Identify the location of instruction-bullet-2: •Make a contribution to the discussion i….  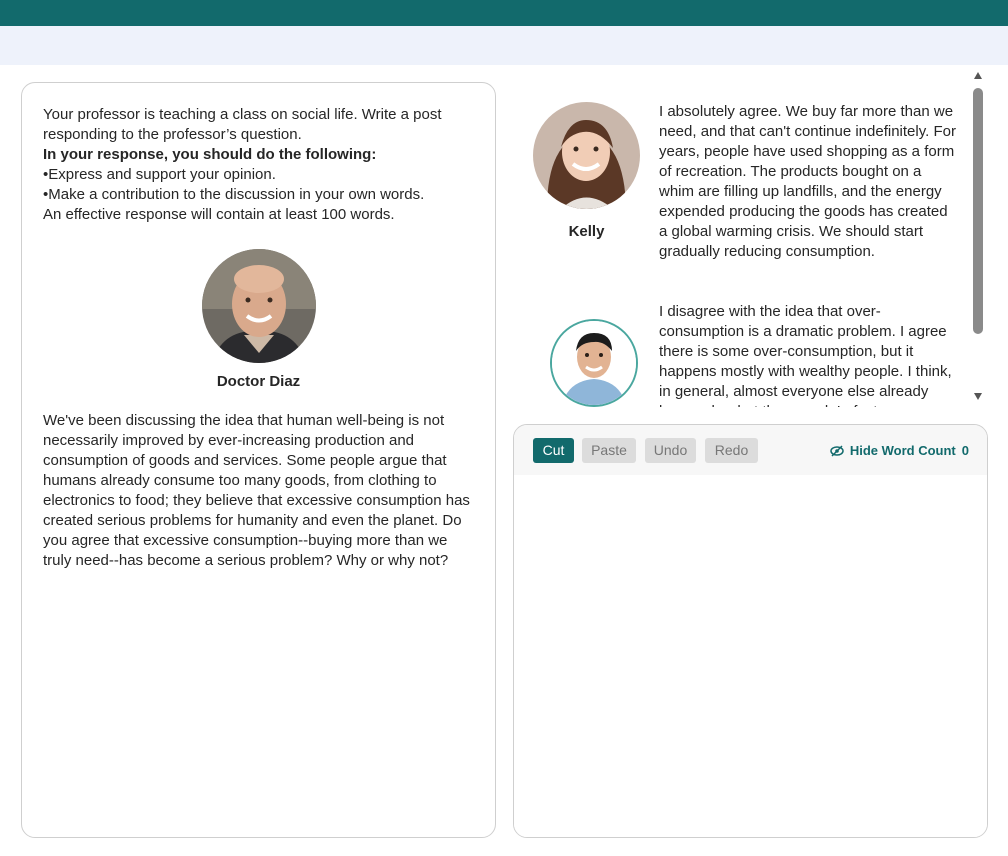
(234, 194).